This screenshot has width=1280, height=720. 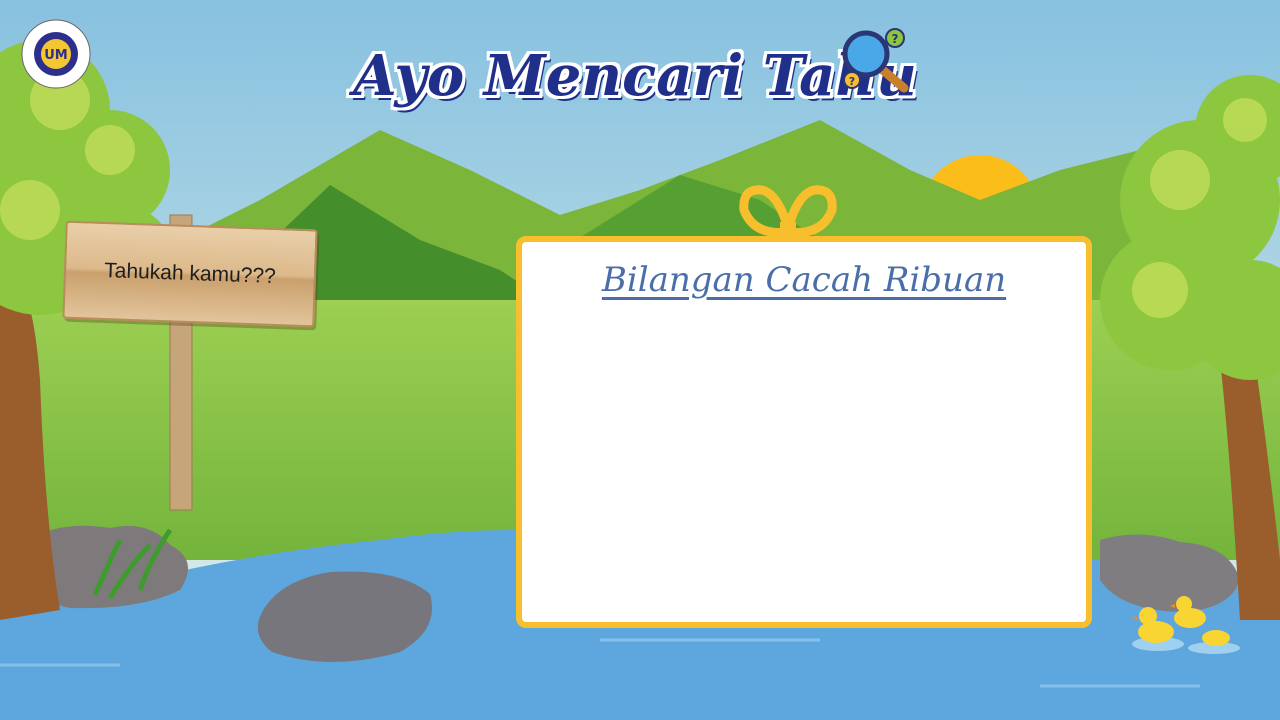 I want to click on university-logo-icon: UM, so click(x=56, y=54).